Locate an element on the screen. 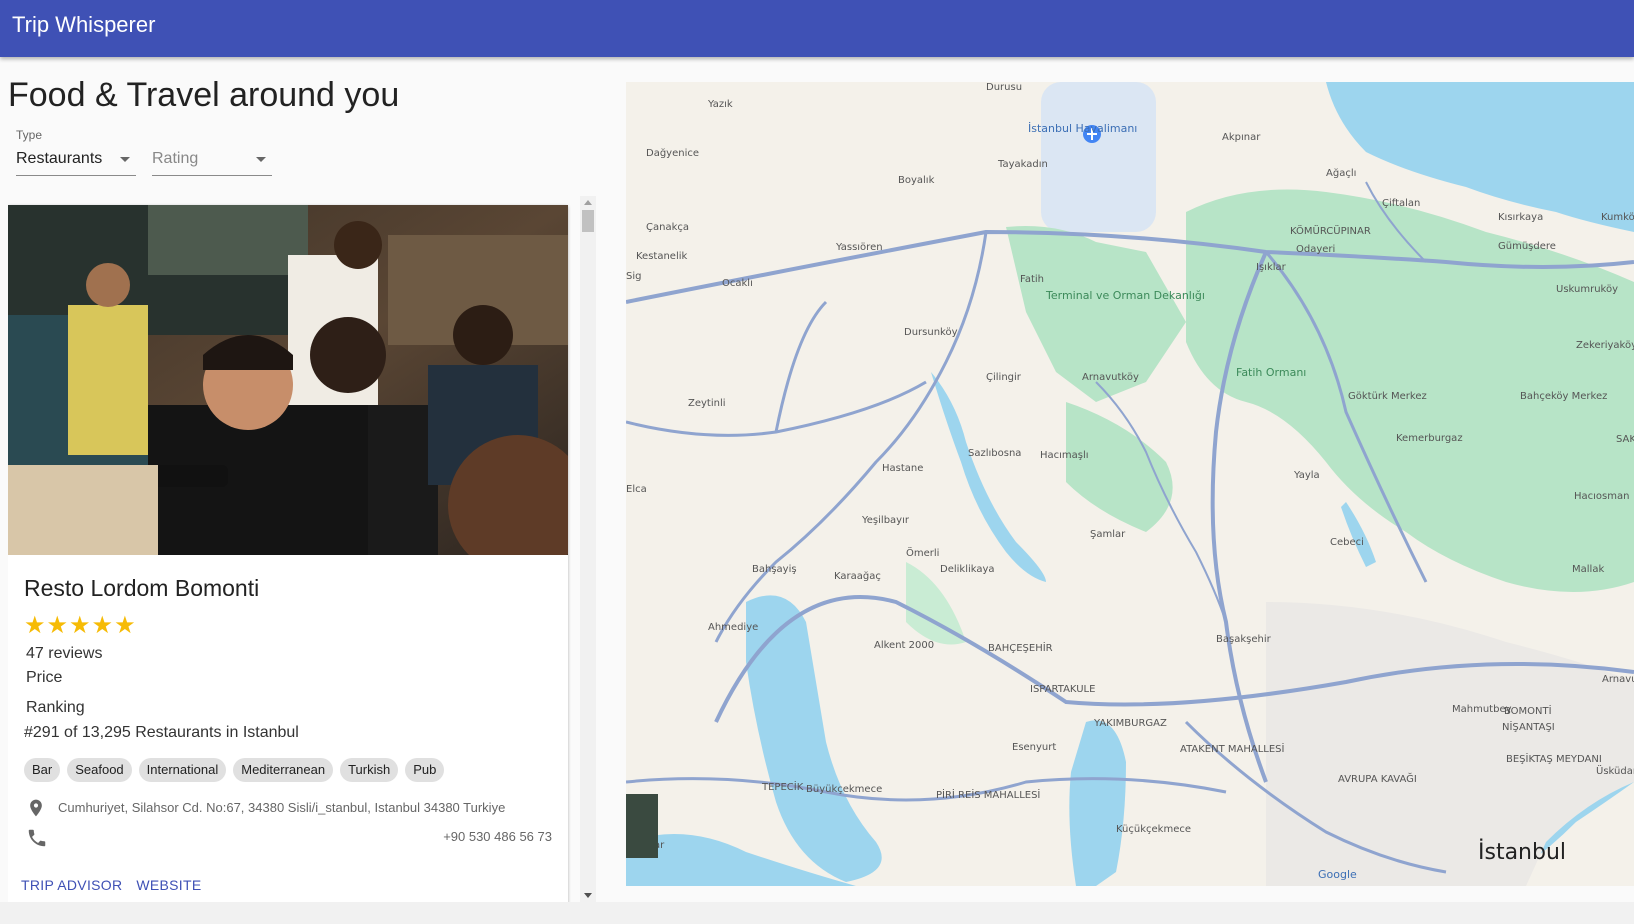 The image size is (1634, 924). ranking-label: Ranking is located at coordinates (55, 707).